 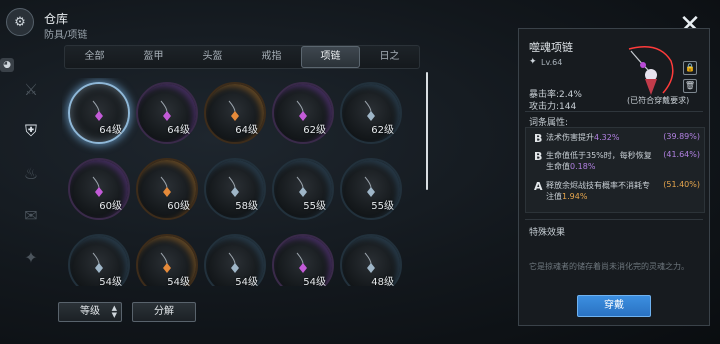 What do you see at coordinates (94, 57) in the screenshot?
I see `tab-all: 全部` at bounding box center [94, 57].